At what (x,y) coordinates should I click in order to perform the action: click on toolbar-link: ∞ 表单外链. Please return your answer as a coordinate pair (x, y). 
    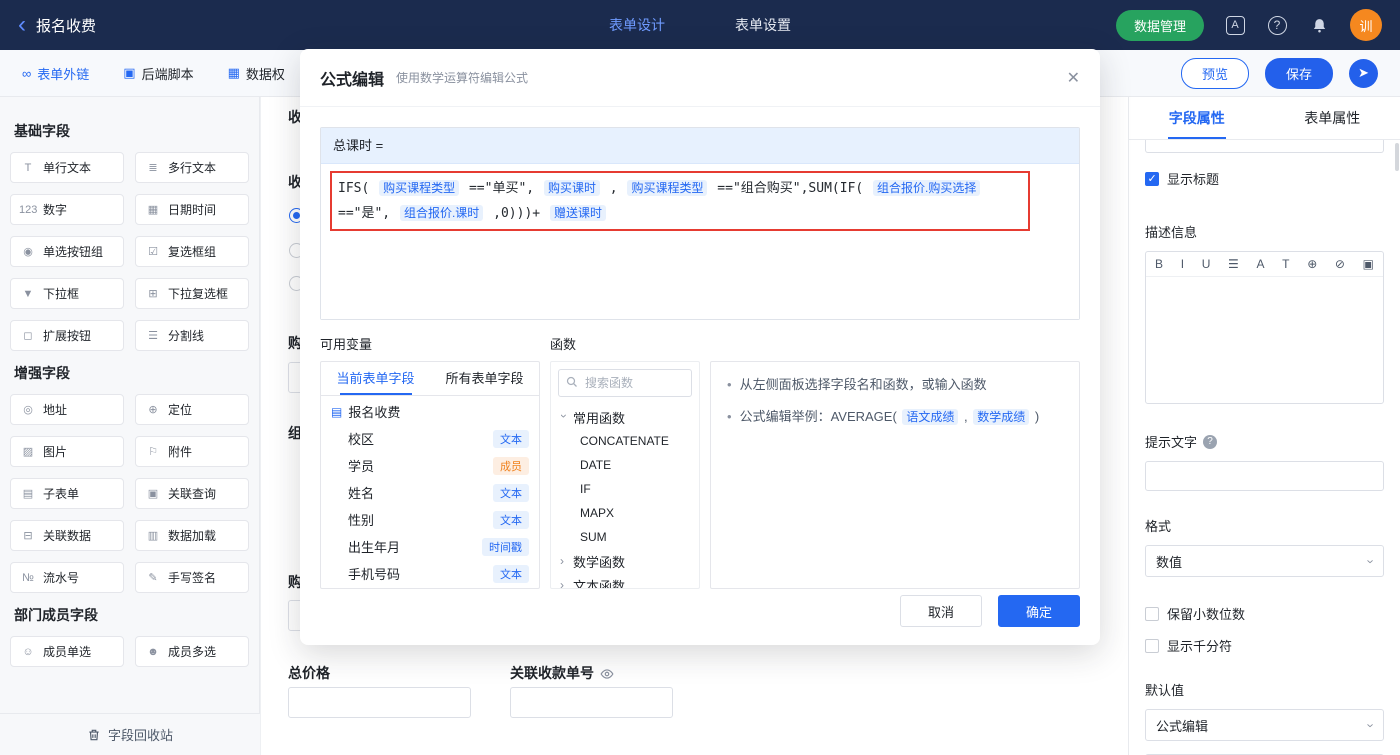
    Looking at the image, I should click on (55, 73).